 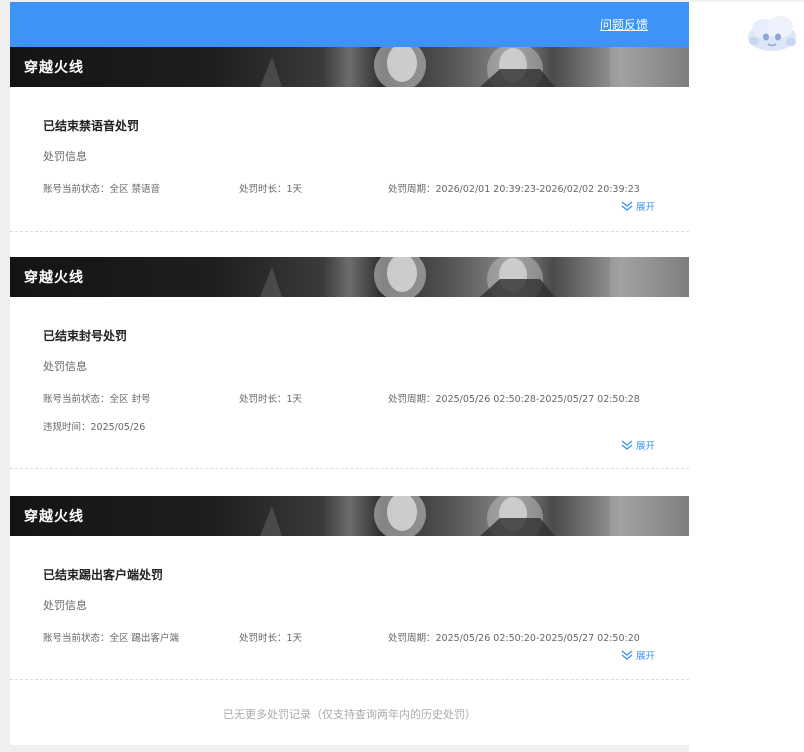 I want to click on account-status: 账号当前状态：全区 踢出客户端, so click(x=111, y=638).